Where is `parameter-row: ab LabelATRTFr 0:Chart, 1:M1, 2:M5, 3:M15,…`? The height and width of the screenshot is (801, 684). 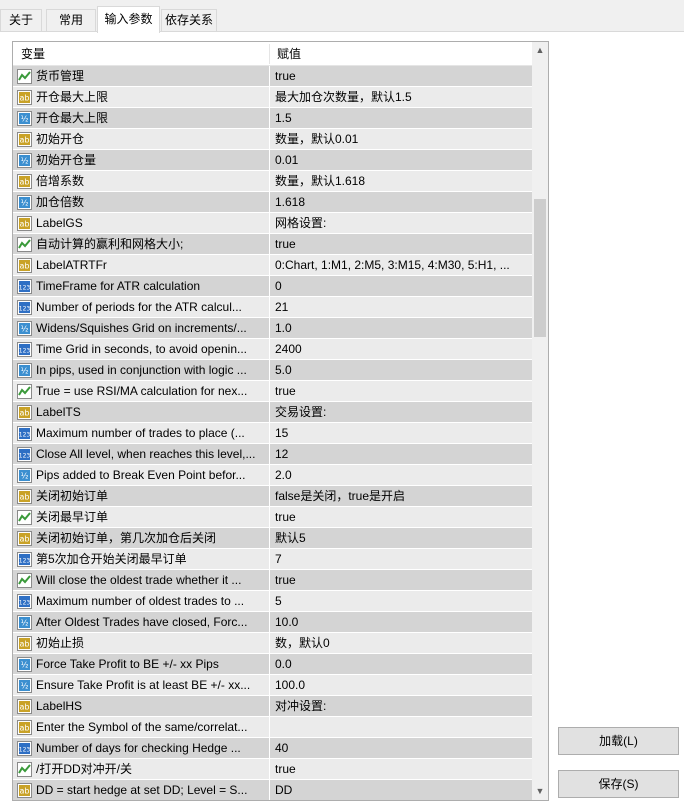
parameter-row: ab LabelATRTFr 0:Chart, 1:M1, 2:M5, 3:M15,… is located at coordinates (272, 265).